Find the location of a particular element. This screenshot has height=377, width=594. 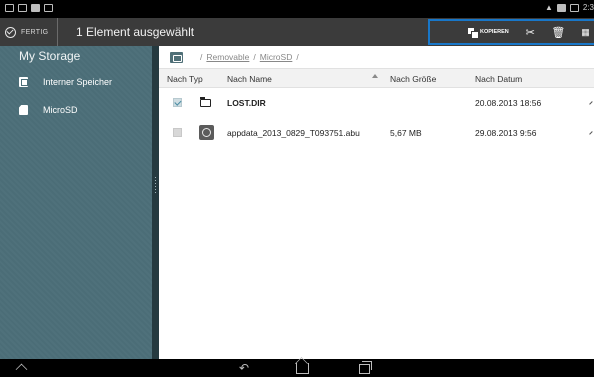

file-size: 5,67 MB is located at coordinates (406, 133).